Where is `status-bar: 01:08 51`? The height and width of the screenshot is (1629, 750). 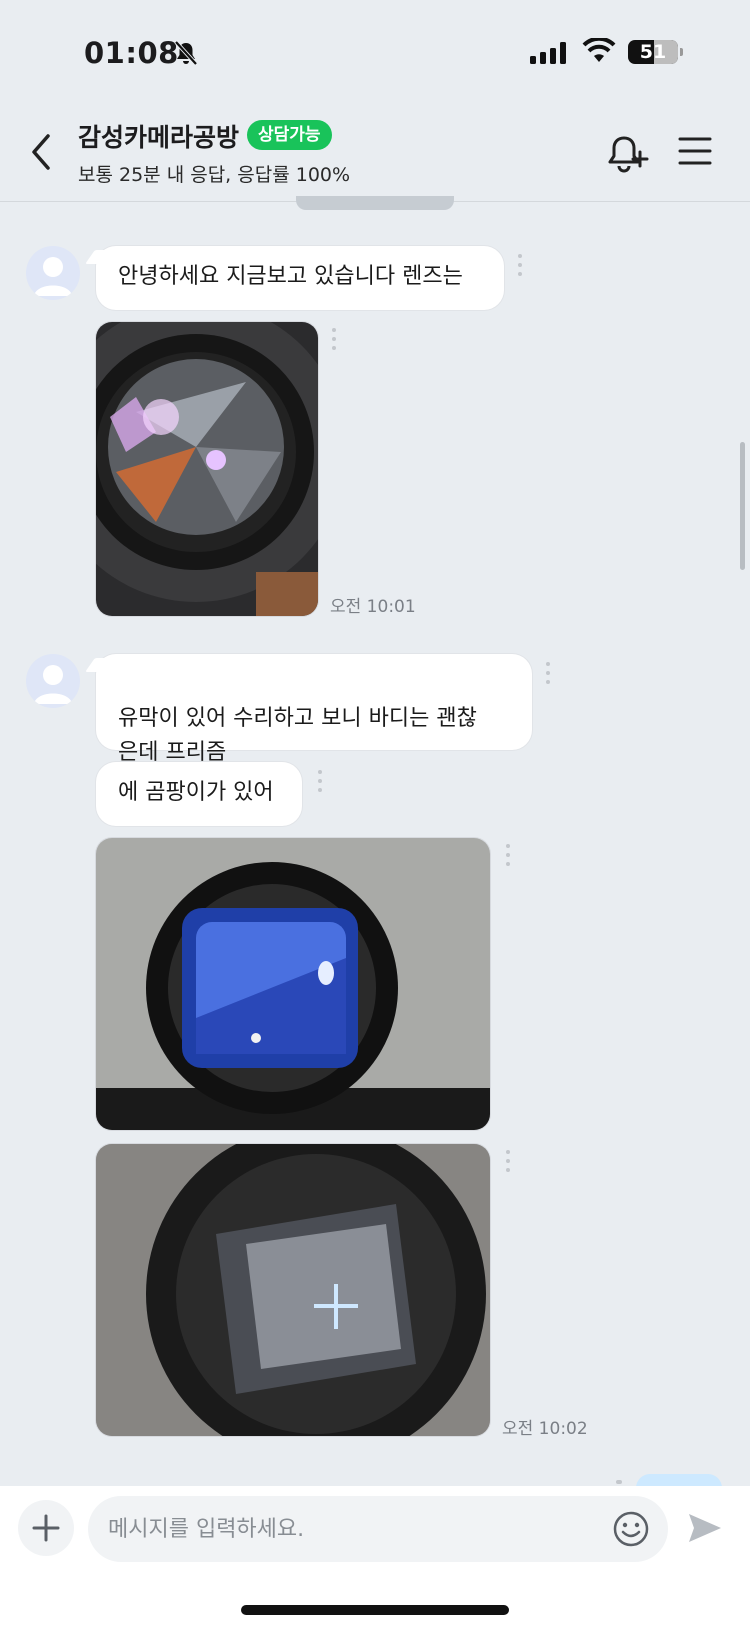
status-bar: 01:08 51 is located at coordinates (375, 50).